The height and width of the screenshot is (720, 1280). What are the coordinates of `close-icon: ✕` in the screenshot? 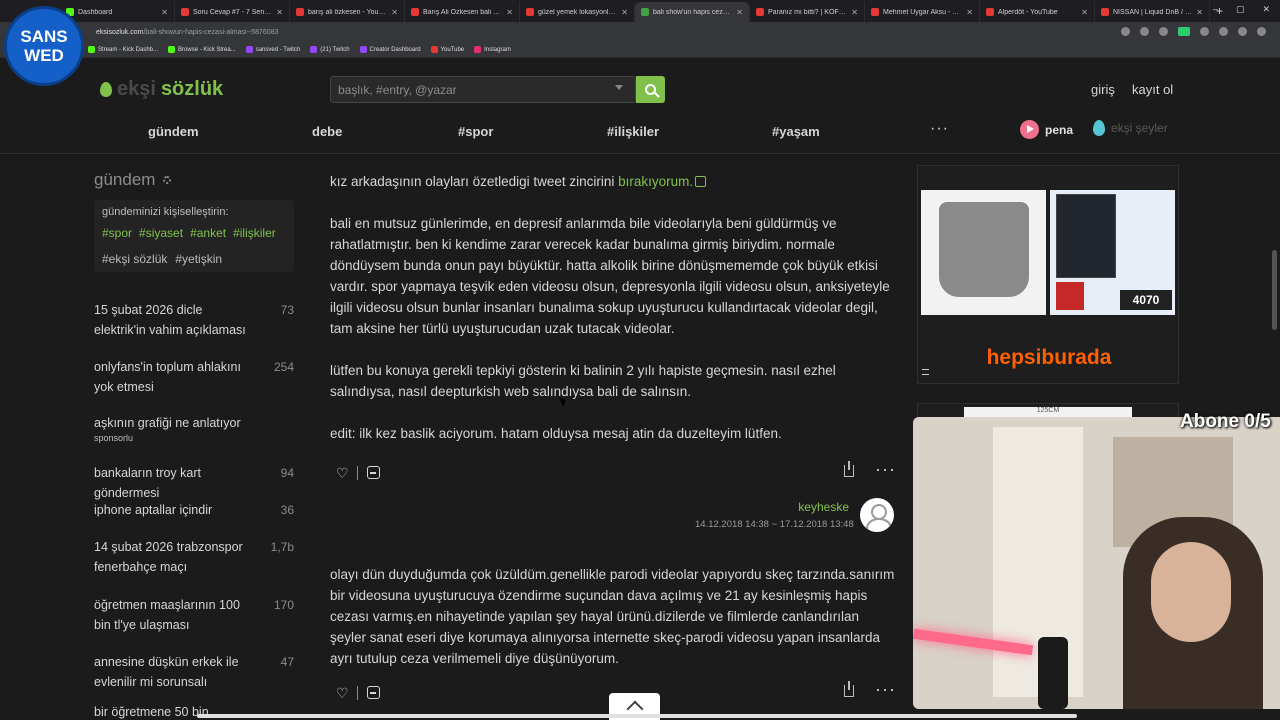 It's located at (1266, 9).